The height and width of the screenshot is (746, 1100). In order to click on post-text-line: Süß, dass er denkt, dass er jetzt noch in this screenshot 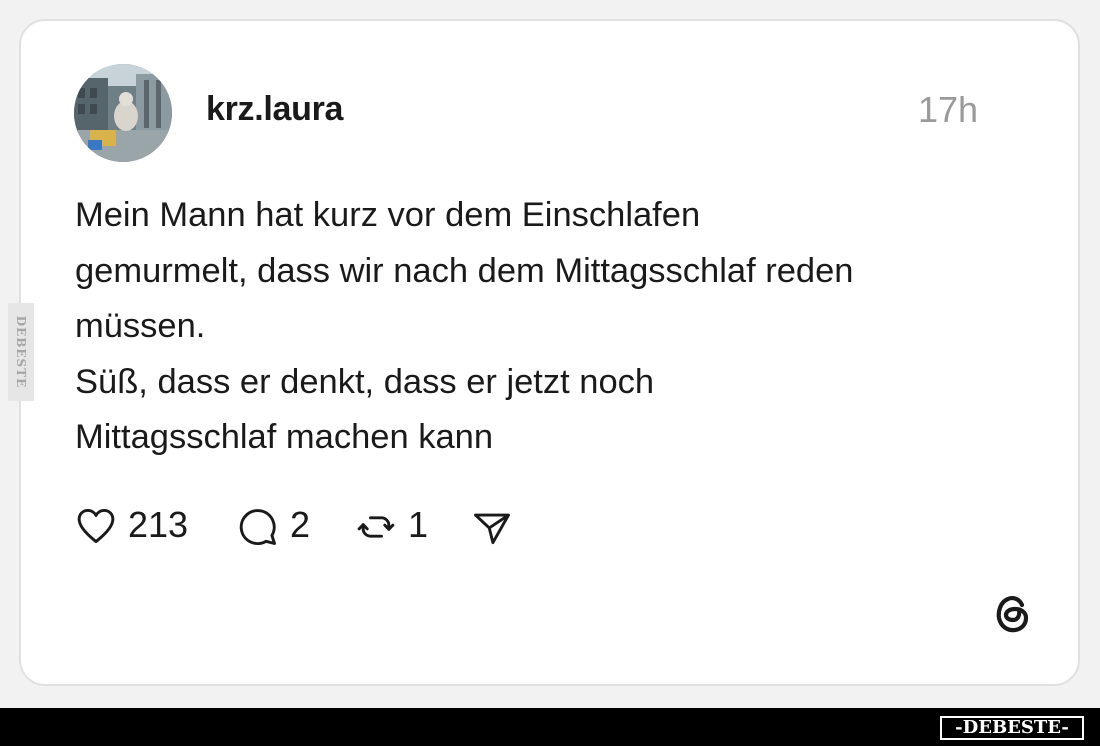, I will do `click(365, 381)`.